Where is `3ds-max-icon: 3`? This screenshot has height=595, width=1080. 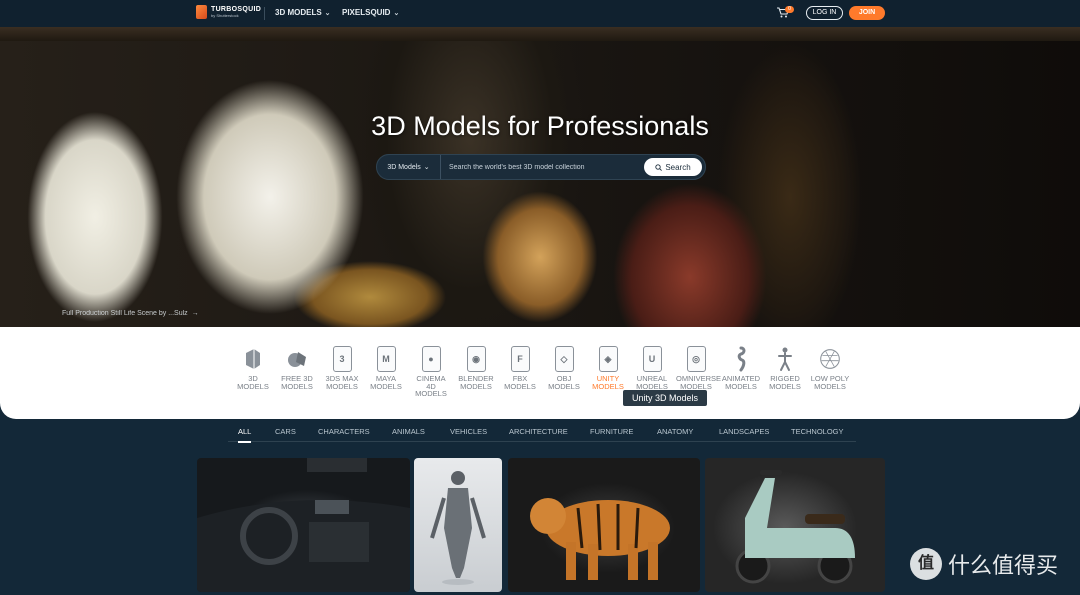 3ds-max-icon: 3 is located at coordinates (342, 359).